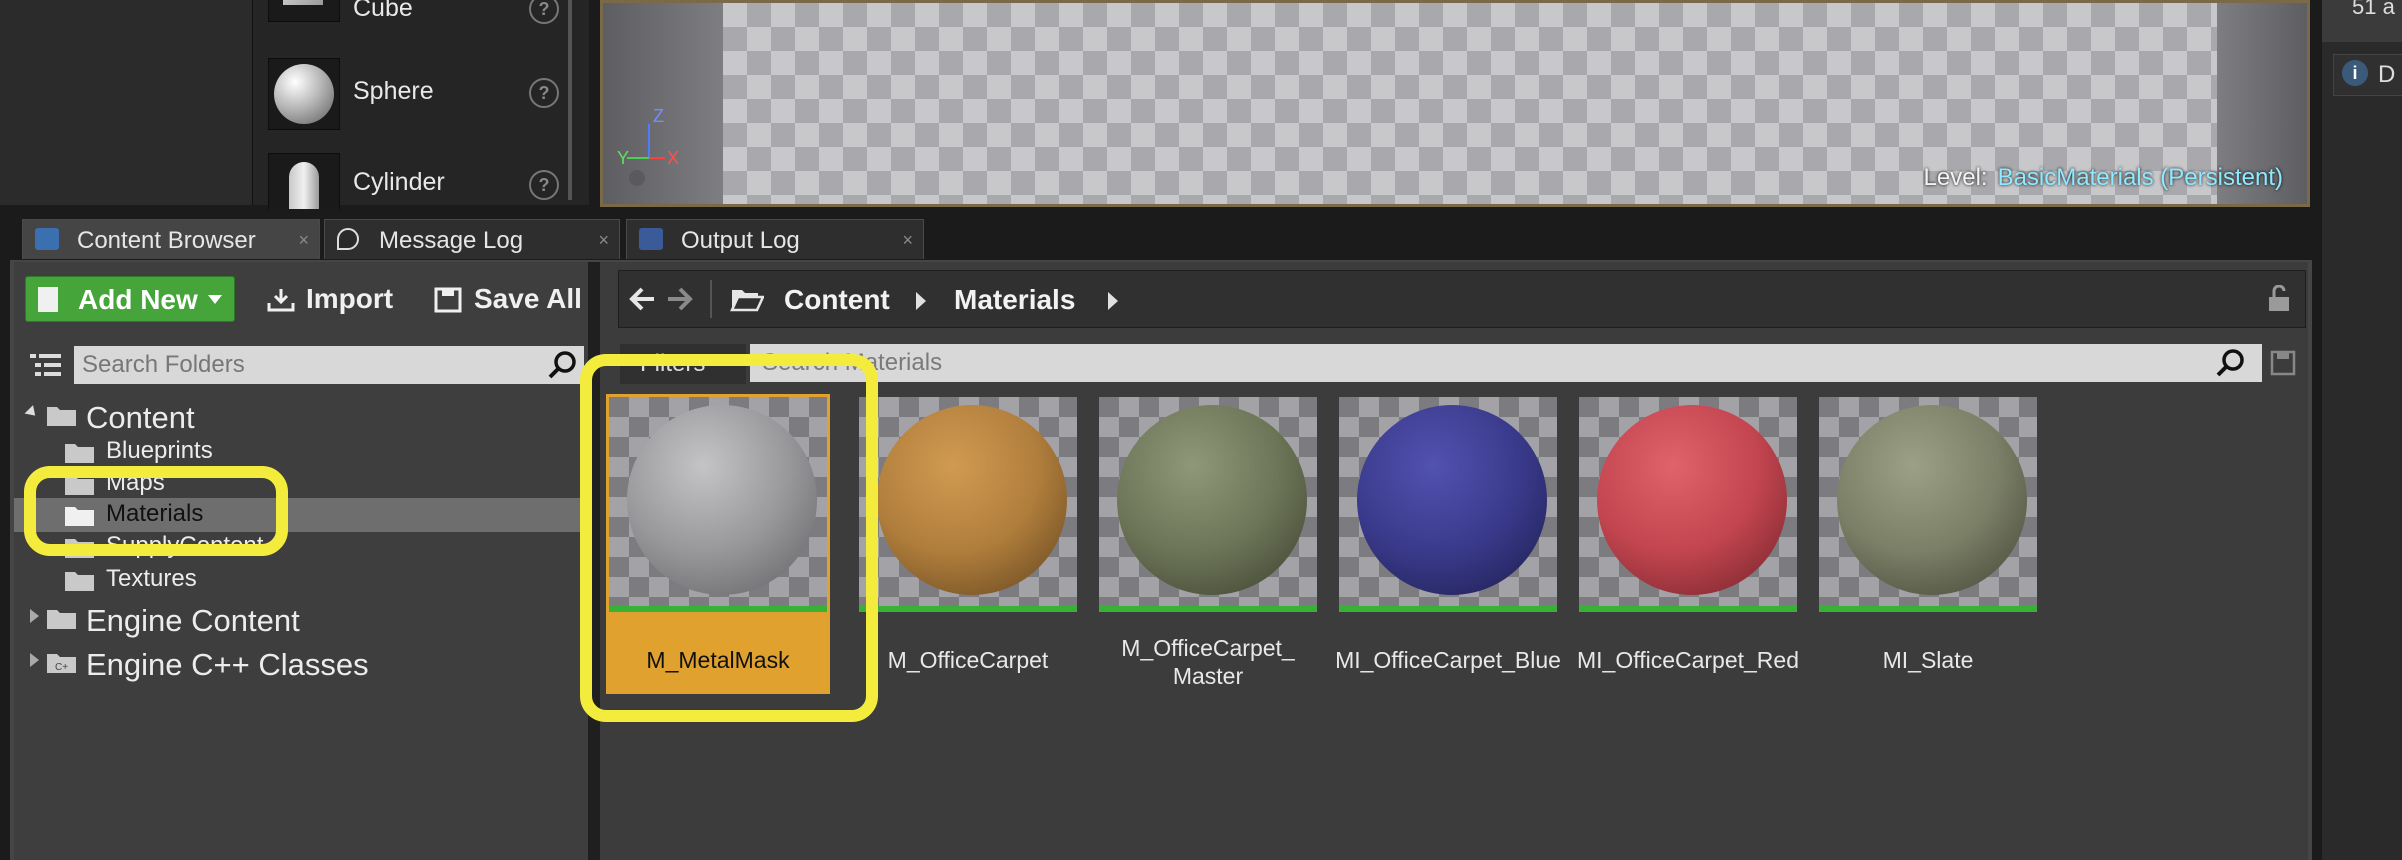  What do you see at coordinates (570, 100) in the screenshot?
I see `modes-scrollbar` at bounding box center [570, 100].